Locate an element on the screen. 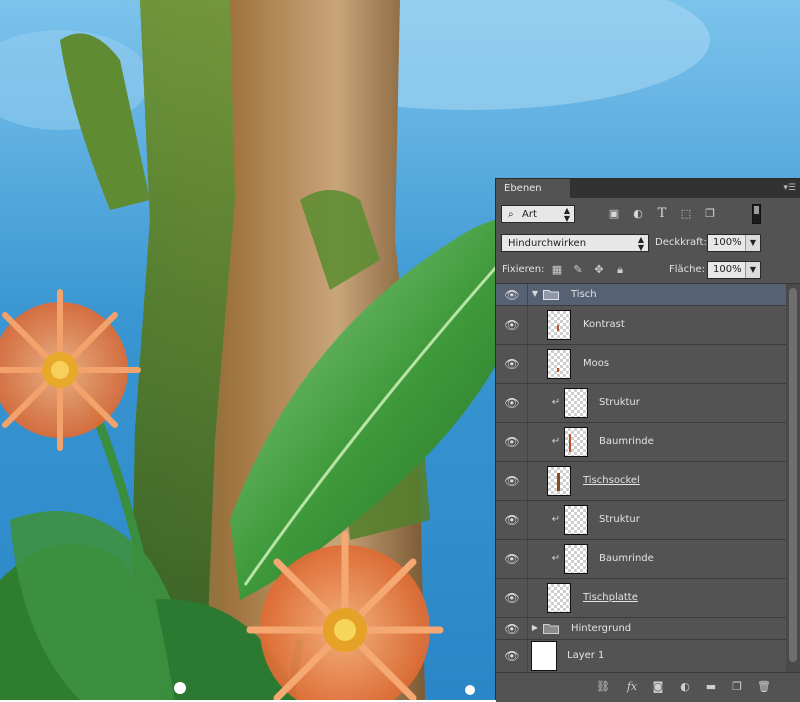 The width and height of the screenshot is (800, 702). lock-label: Fixieren: is located at coordinates (523, 269).